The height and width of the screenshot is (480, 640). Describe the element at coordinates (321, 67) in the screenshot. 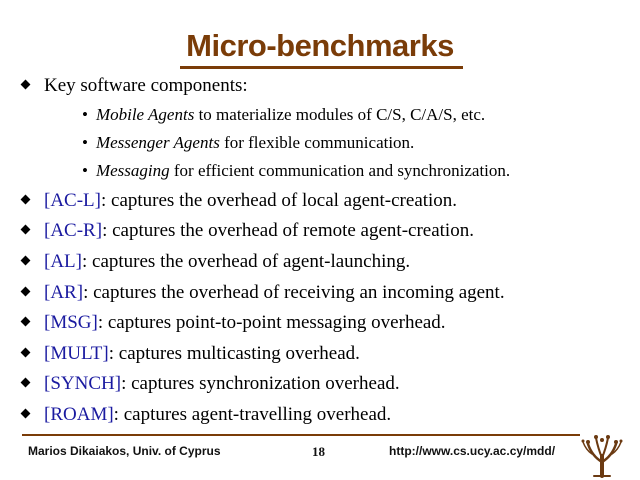

I see `title-underline` at that location.